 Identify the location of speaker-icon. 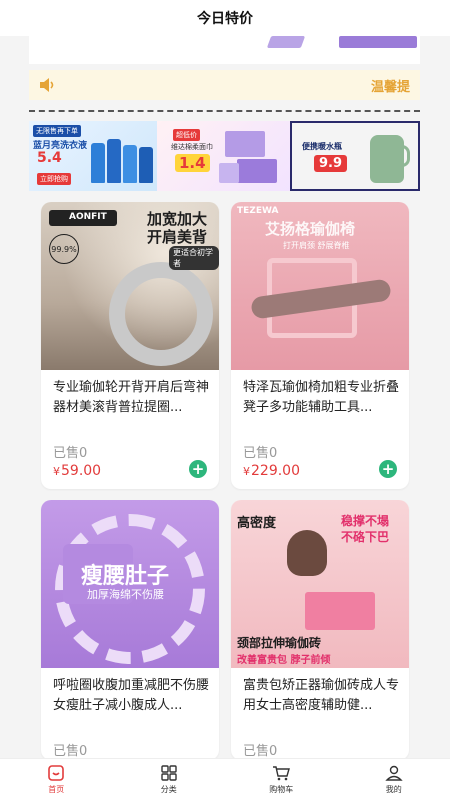
(48, 85).